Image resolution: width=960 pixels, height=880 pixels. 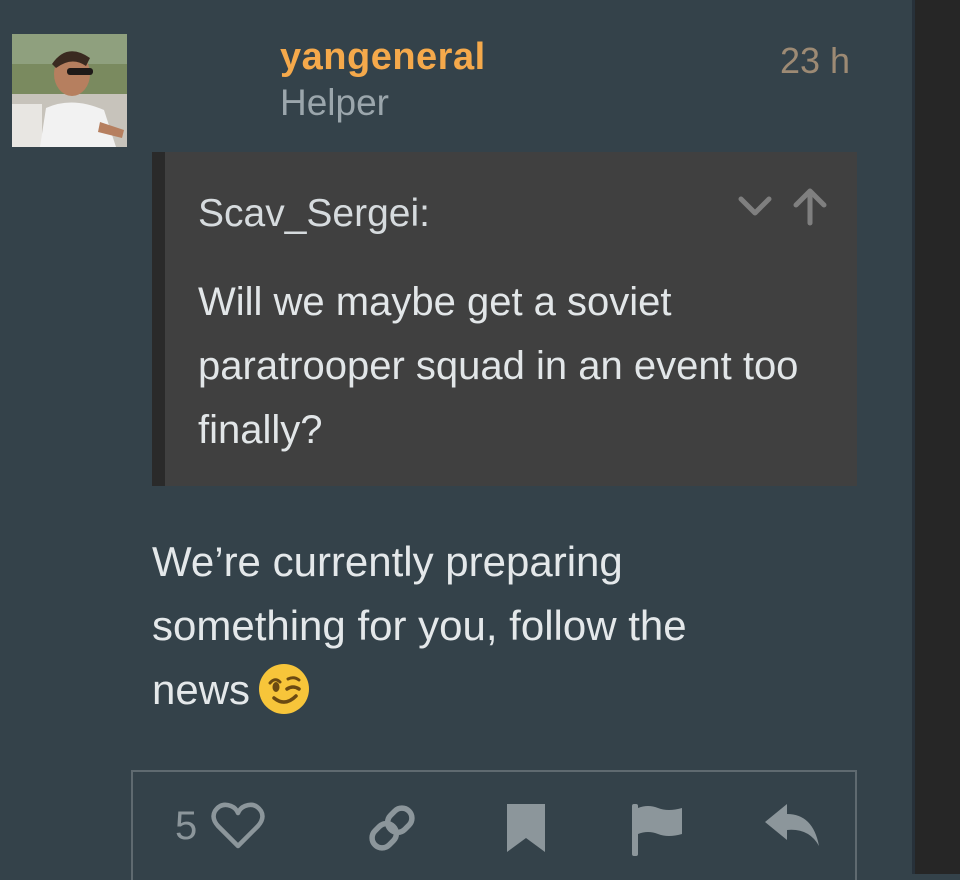 I want to click on like-button: 5, so click(x=220, y=826).